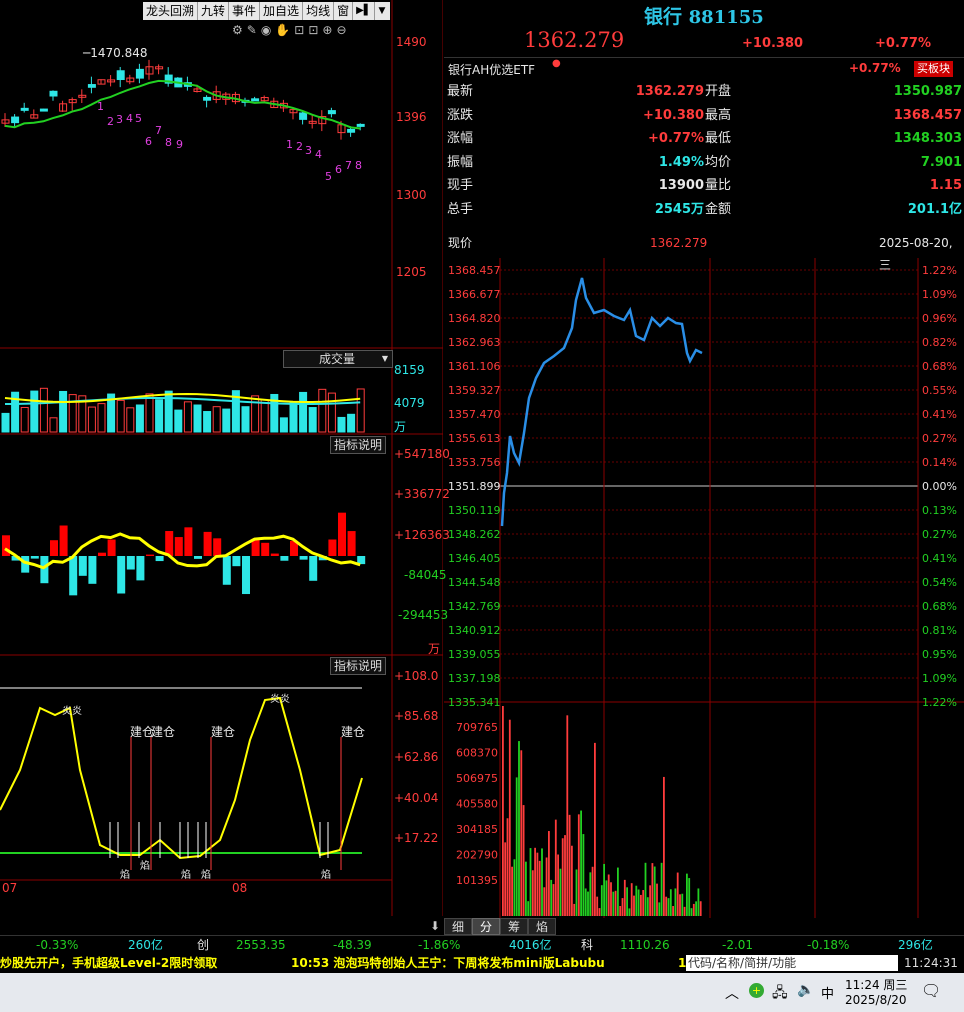 This screenshot has height=1012, width=964. What do you see at coordinates (704, 68) in the screenshot?
I see `etf-row: 银行AH优选ETF ● +0.77% 买板块` at bounding box center [704, 68].